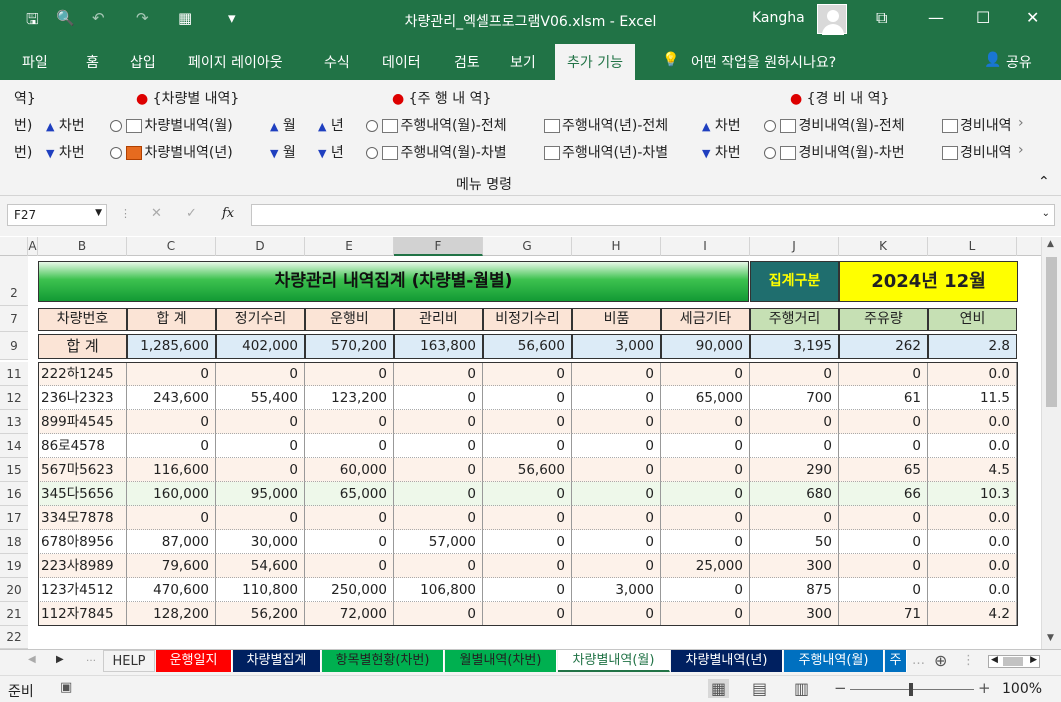 The image size is (1061, 702). What do you see at coordinates (972, 470) in the screenshot?
I see `data-cell: 4.5` at bounding box center [972, 470].